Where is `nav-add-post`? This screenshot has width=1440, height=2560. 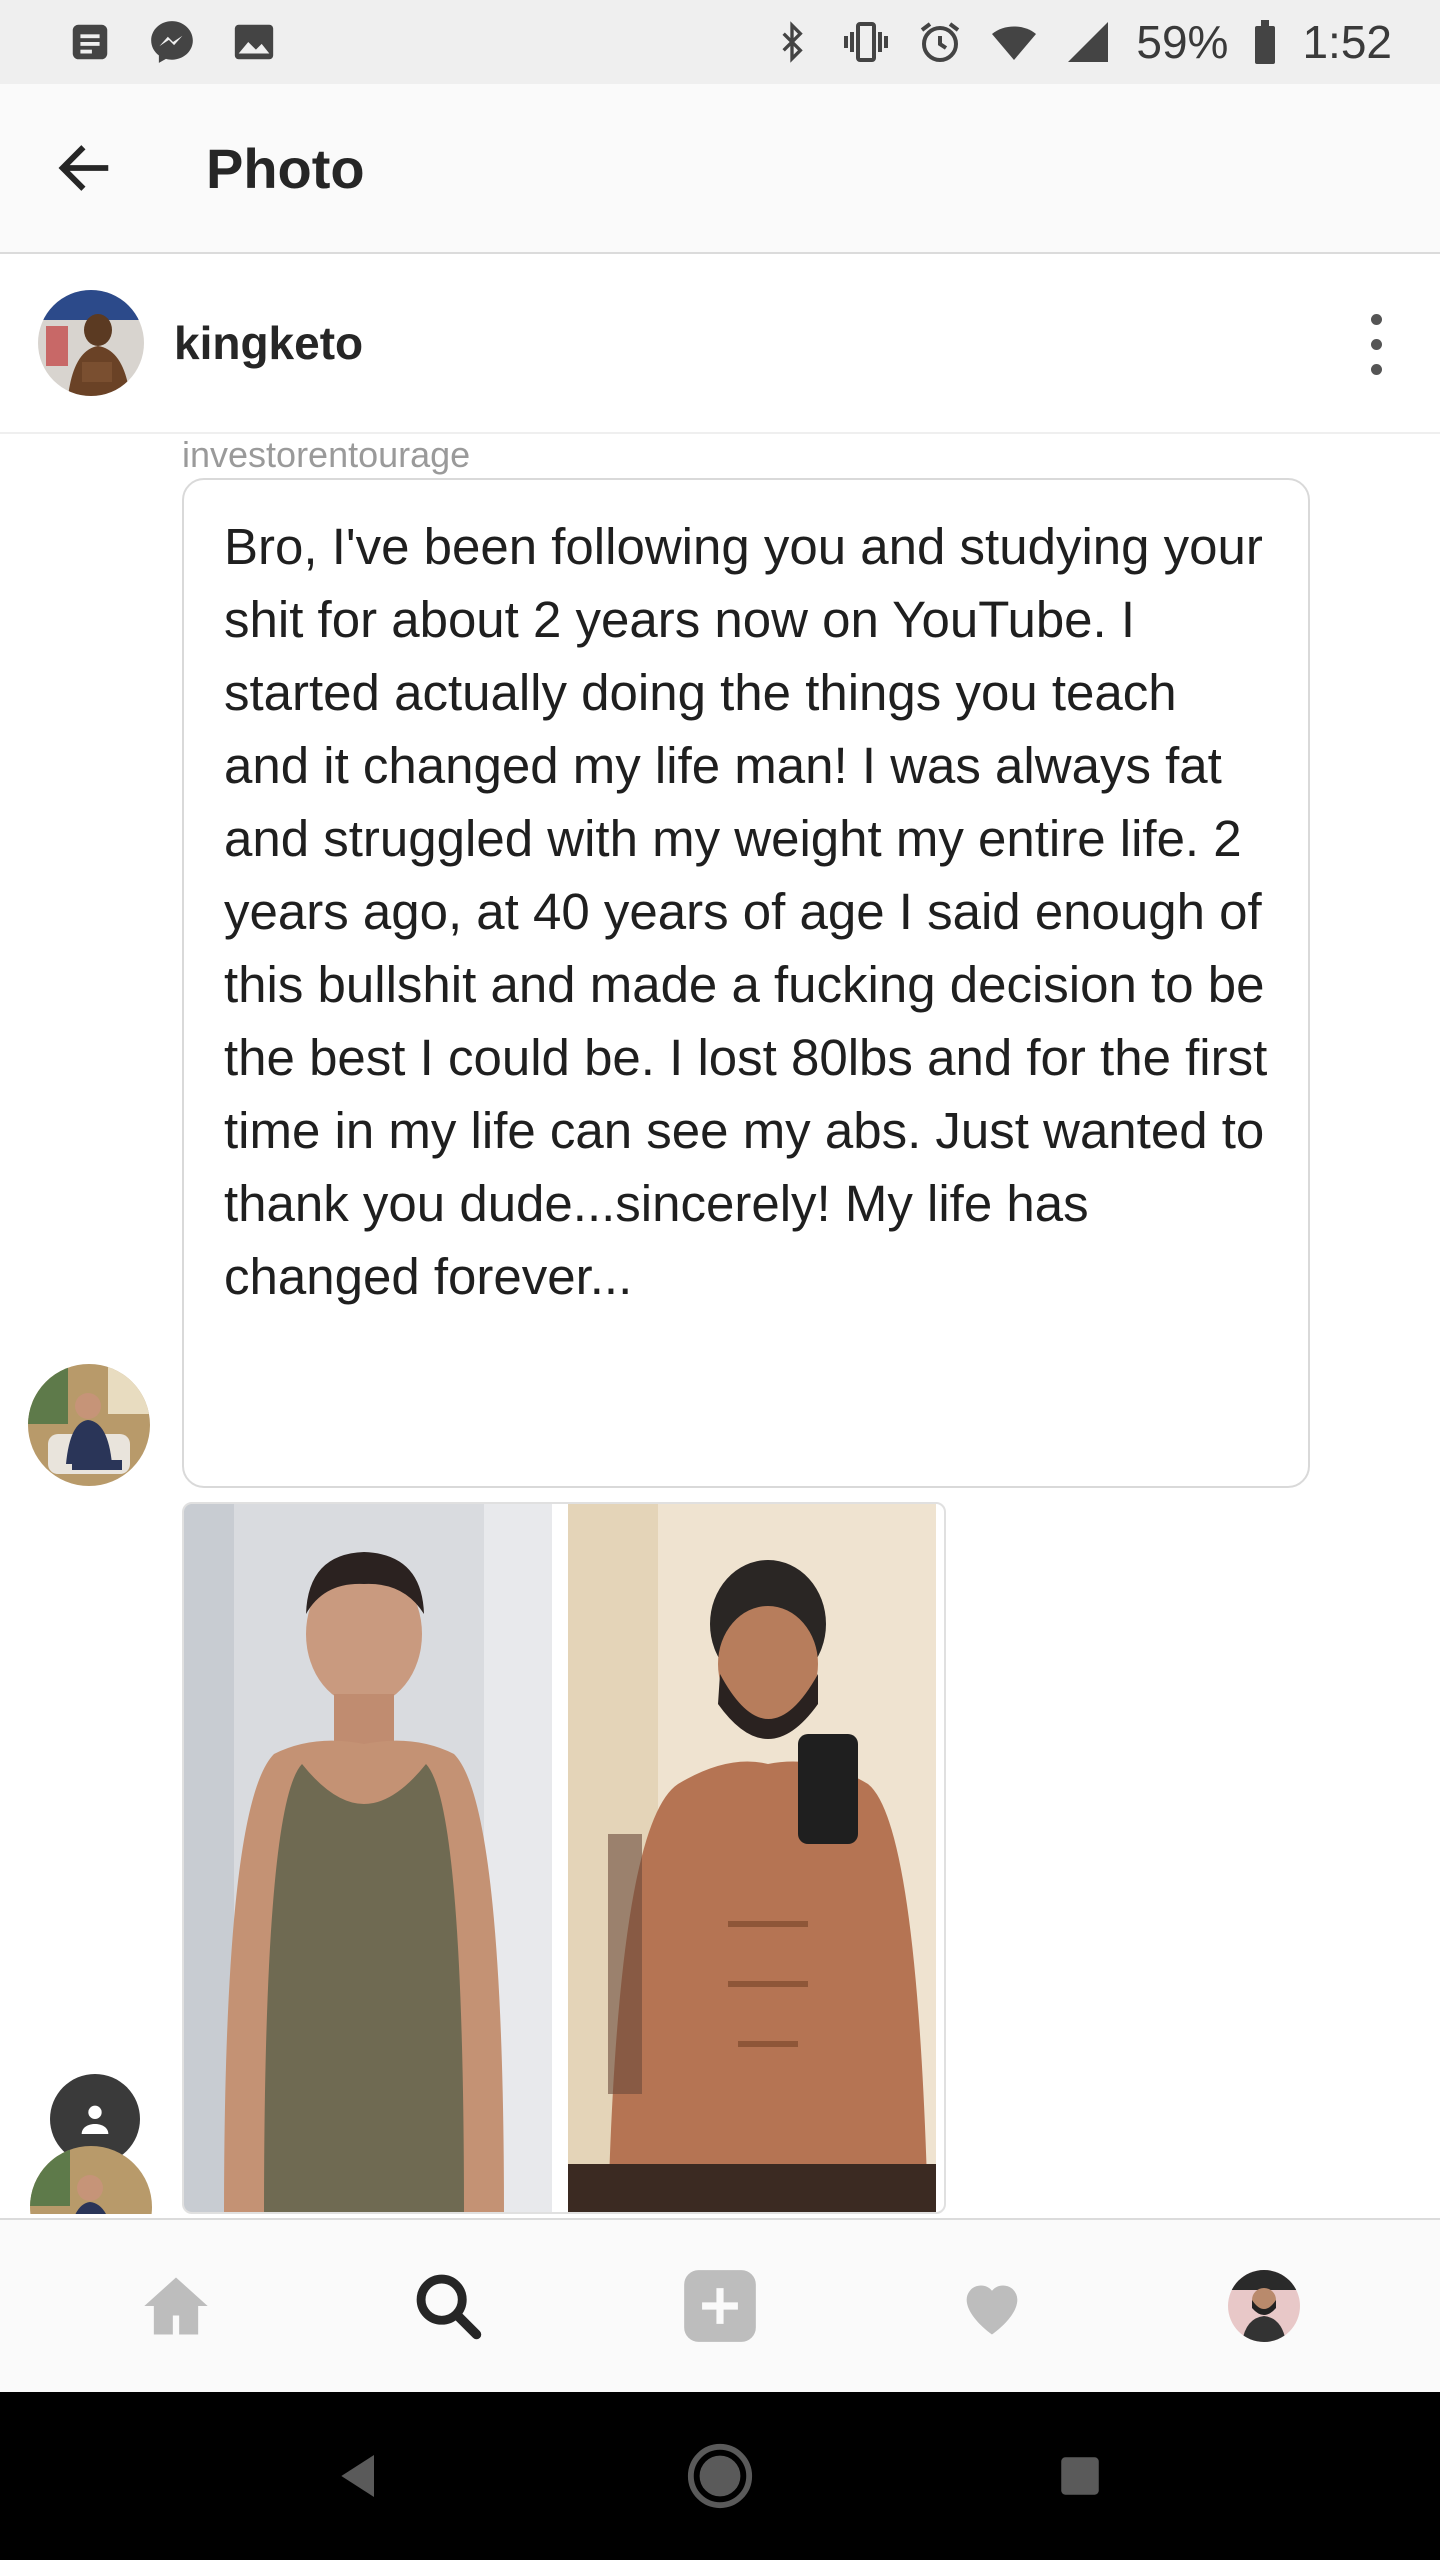 nav-add-post is located at coordinates (720, 2306).